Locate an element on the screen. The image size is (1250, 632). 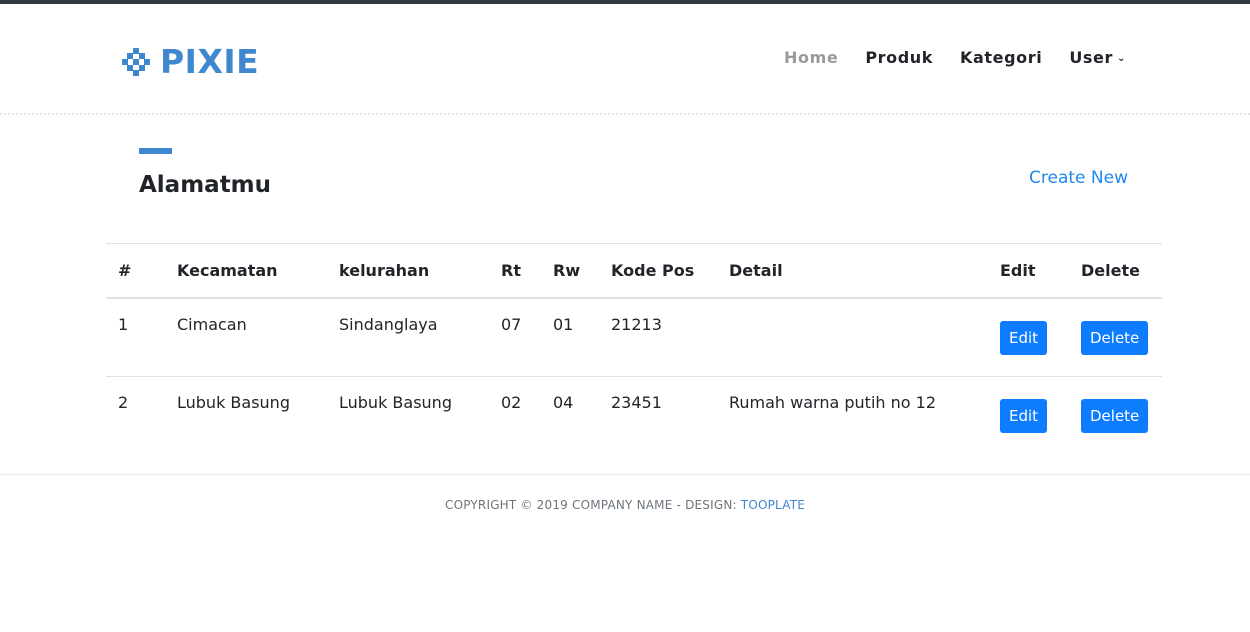
page-title: Alamatmu is located at coordinates (205, 185).